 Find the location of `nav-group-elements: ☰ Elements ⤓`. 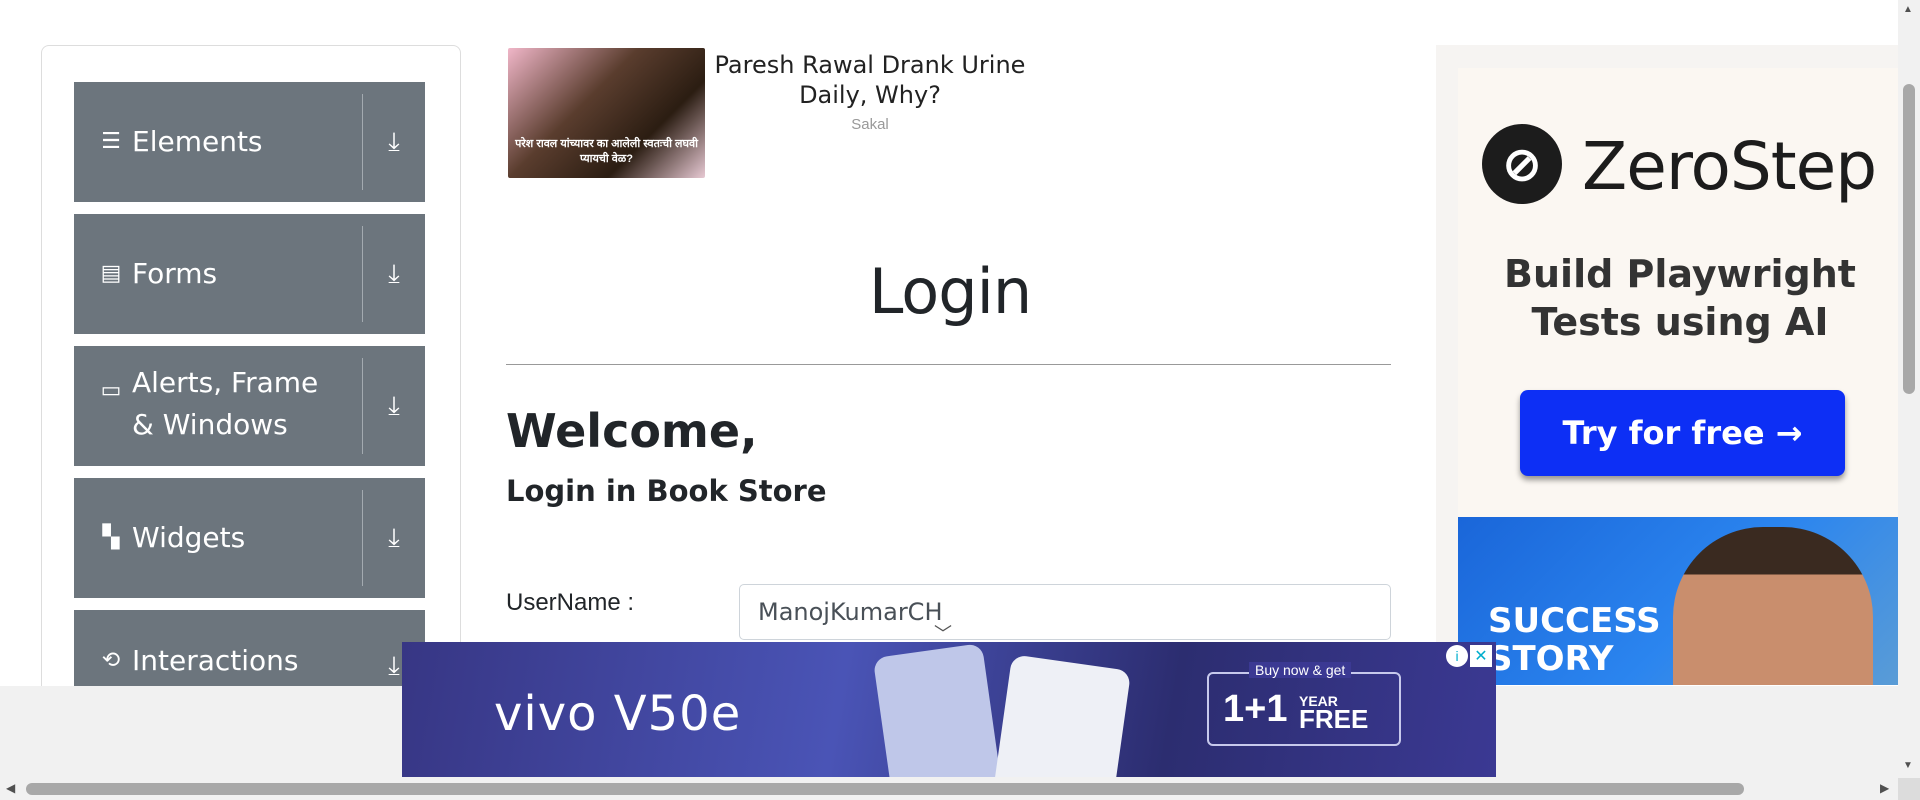

nav-group-elements: ☰ Elements ⤓ is located at coordinates (249, 142).